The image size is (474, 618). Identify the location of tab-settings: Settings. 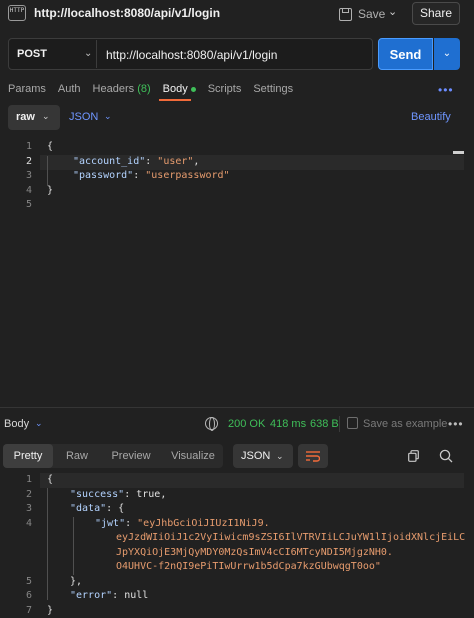
(273, 89).